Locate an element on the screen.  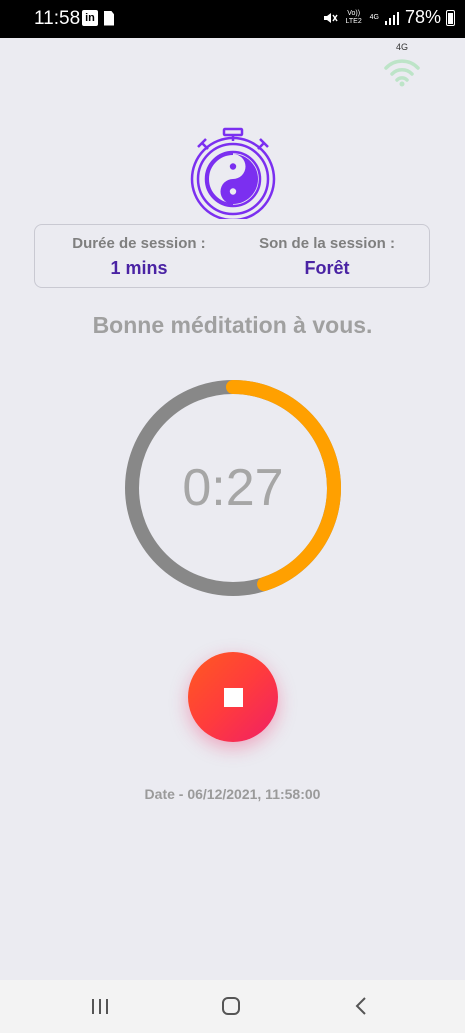
linkedin-icon: in is located at coordinates (90, 18).